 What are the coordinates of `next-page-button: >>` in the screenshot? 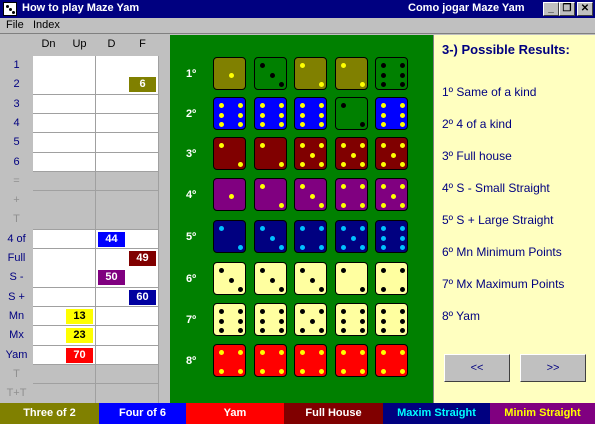 It's located at (553, 368).